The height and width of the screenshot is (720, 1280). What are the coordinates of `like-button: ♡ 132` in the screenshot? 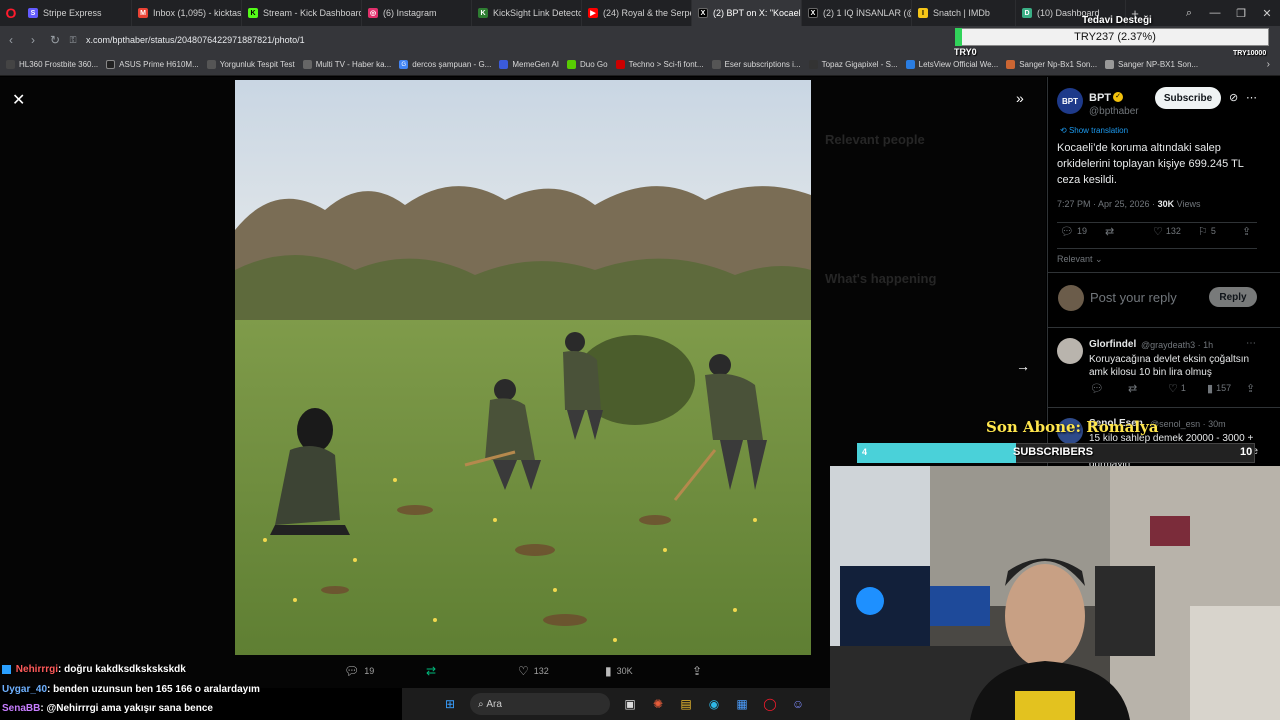 It's located at (1167, 231).